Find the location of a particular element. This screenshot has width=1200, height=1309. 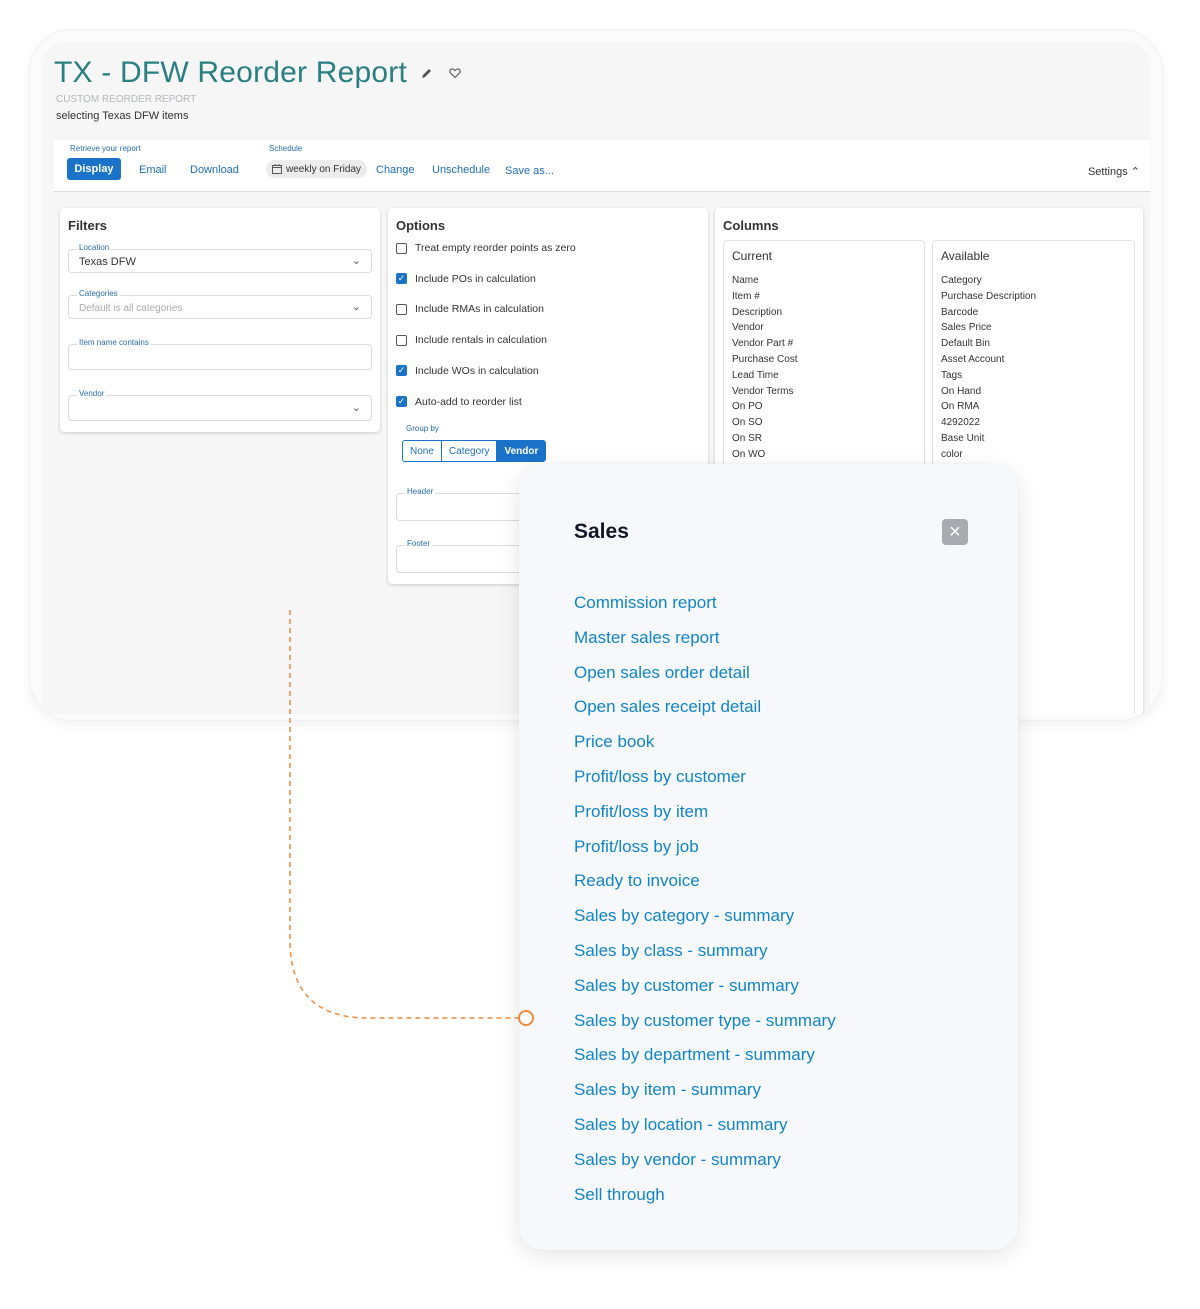

option-row: ✓ Include POs in calculation is located at coordinates (466, 279).